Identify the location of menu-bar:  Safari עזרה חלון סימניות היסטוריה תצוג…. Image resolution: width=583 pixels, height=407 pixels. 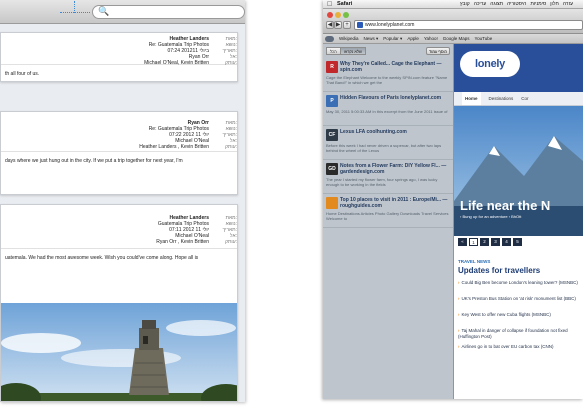
(453, 4).